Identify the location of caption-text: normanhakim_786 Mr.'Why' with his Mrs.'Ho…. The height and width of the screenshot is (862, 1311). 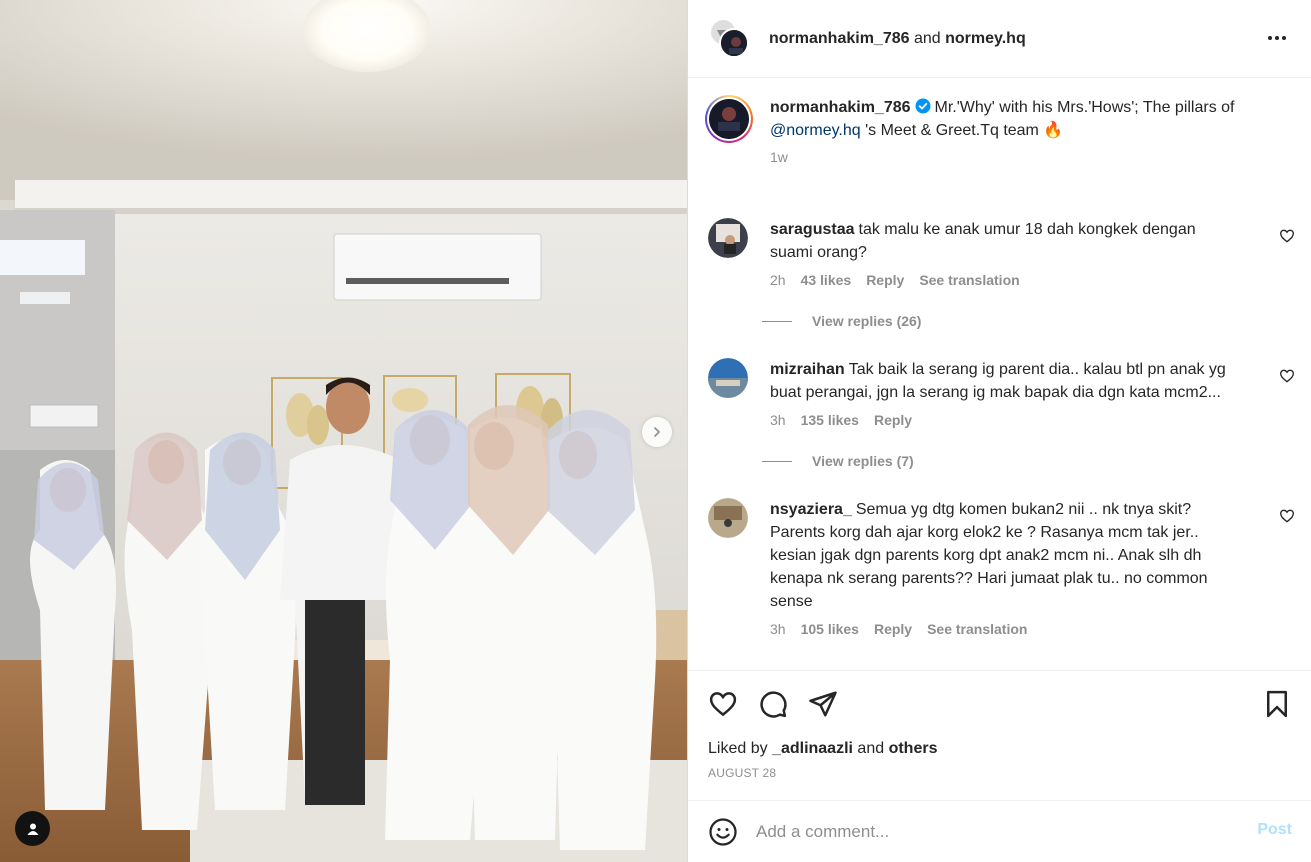
(1025, 119).